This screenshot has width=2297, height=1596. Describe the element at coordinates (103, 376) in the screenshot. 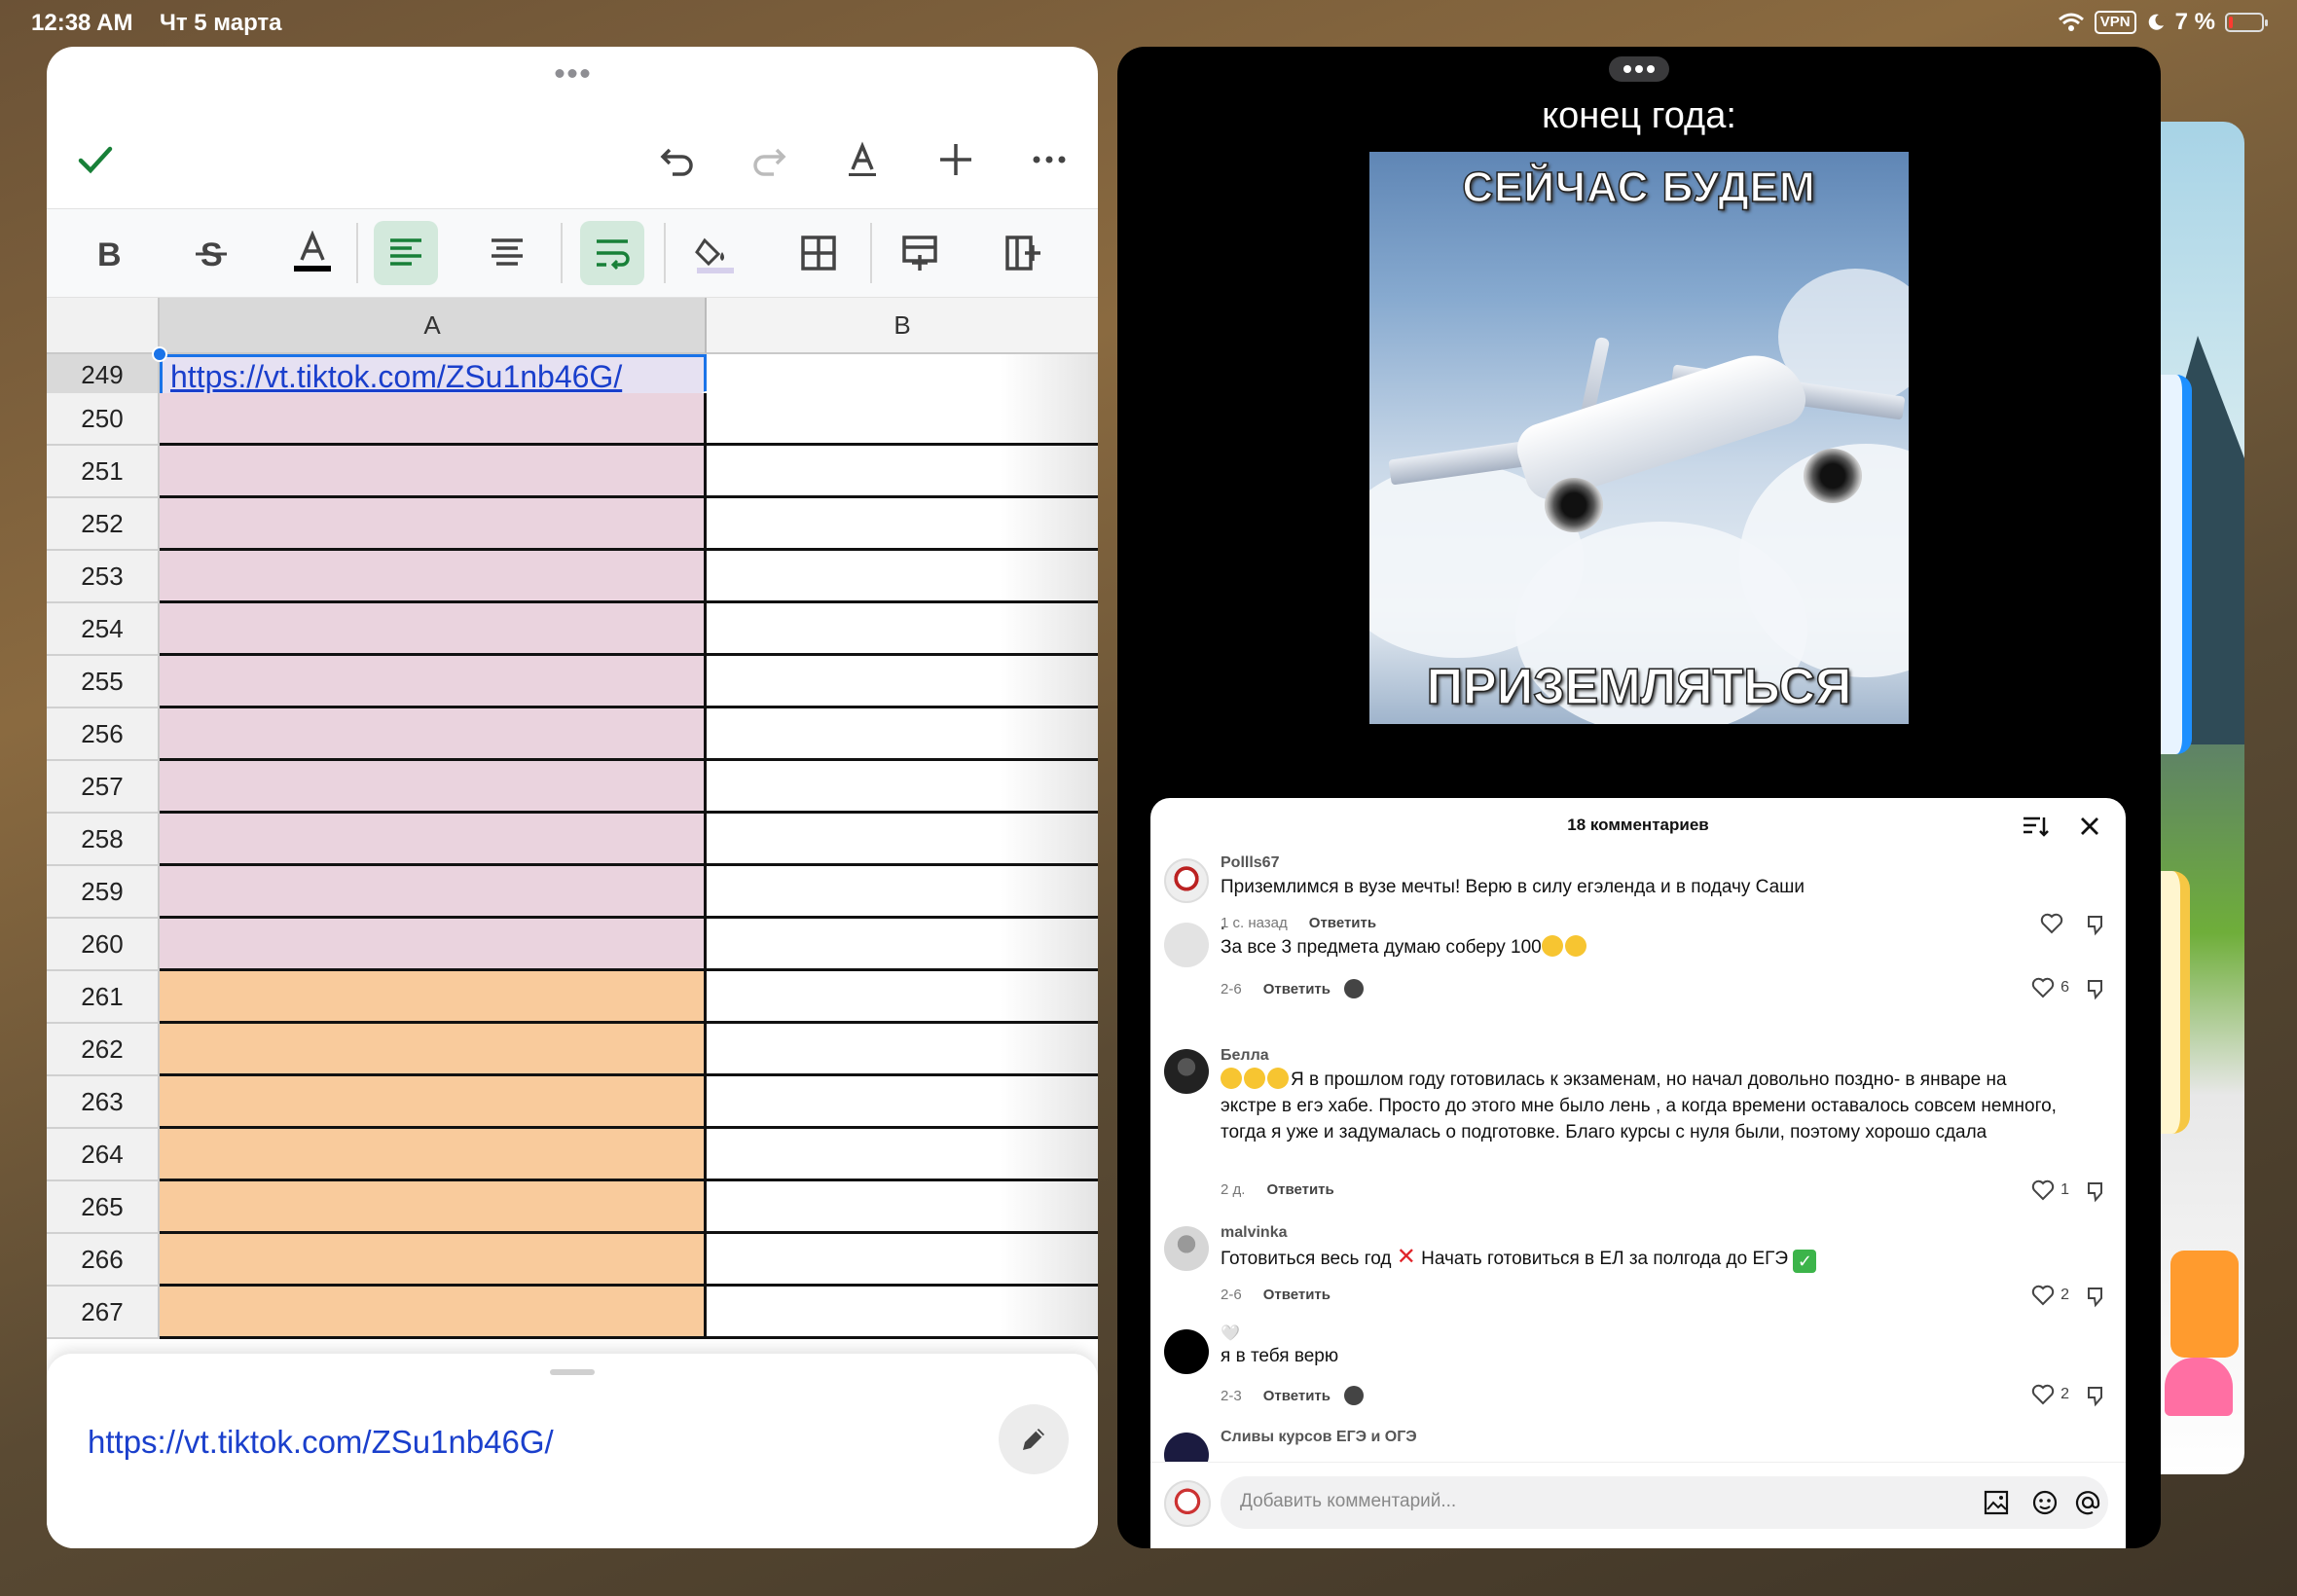

I see `row-header: 249` at that location.